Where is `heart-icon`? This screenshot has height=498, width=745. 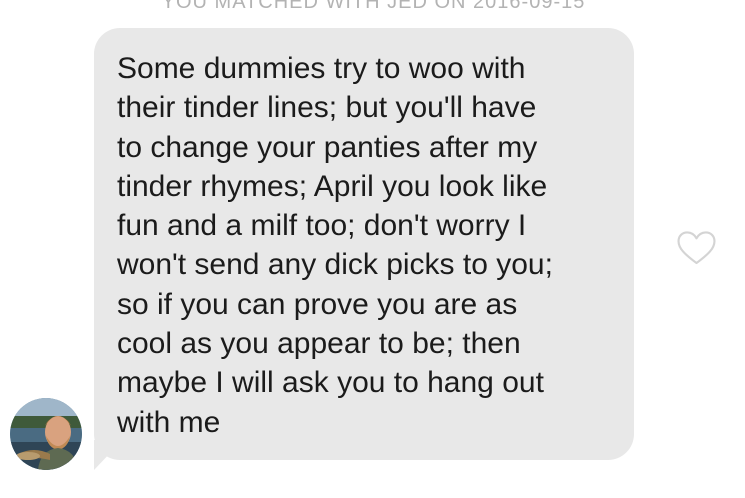 heart-icon is located at coordinates (696, 248).